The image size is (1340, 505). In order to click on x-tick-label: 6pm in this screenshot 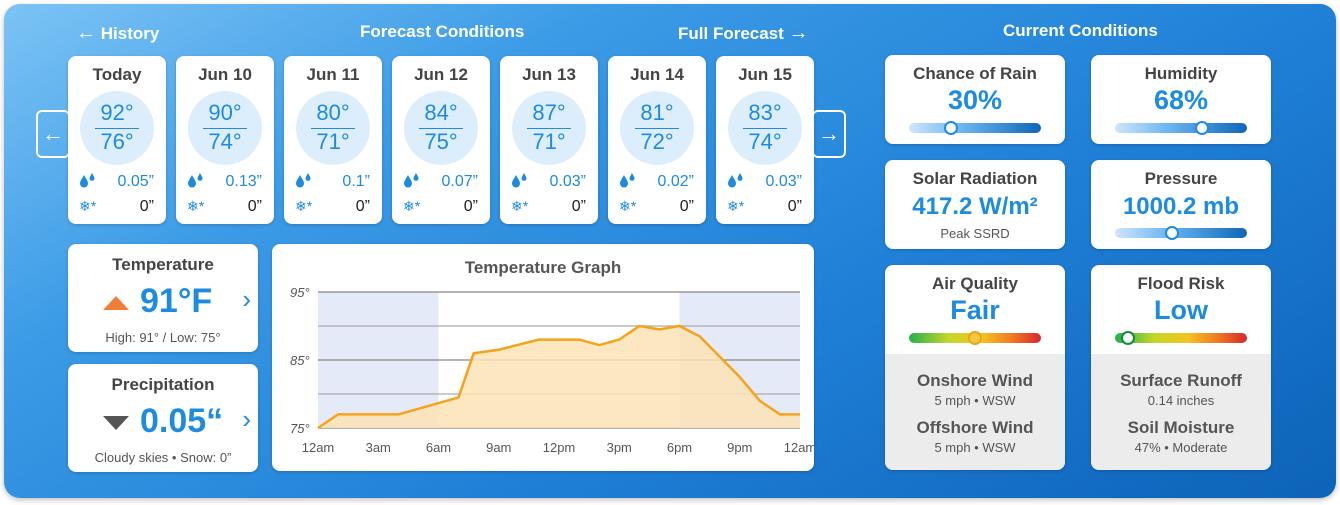, I will do `click(679, 447)`.